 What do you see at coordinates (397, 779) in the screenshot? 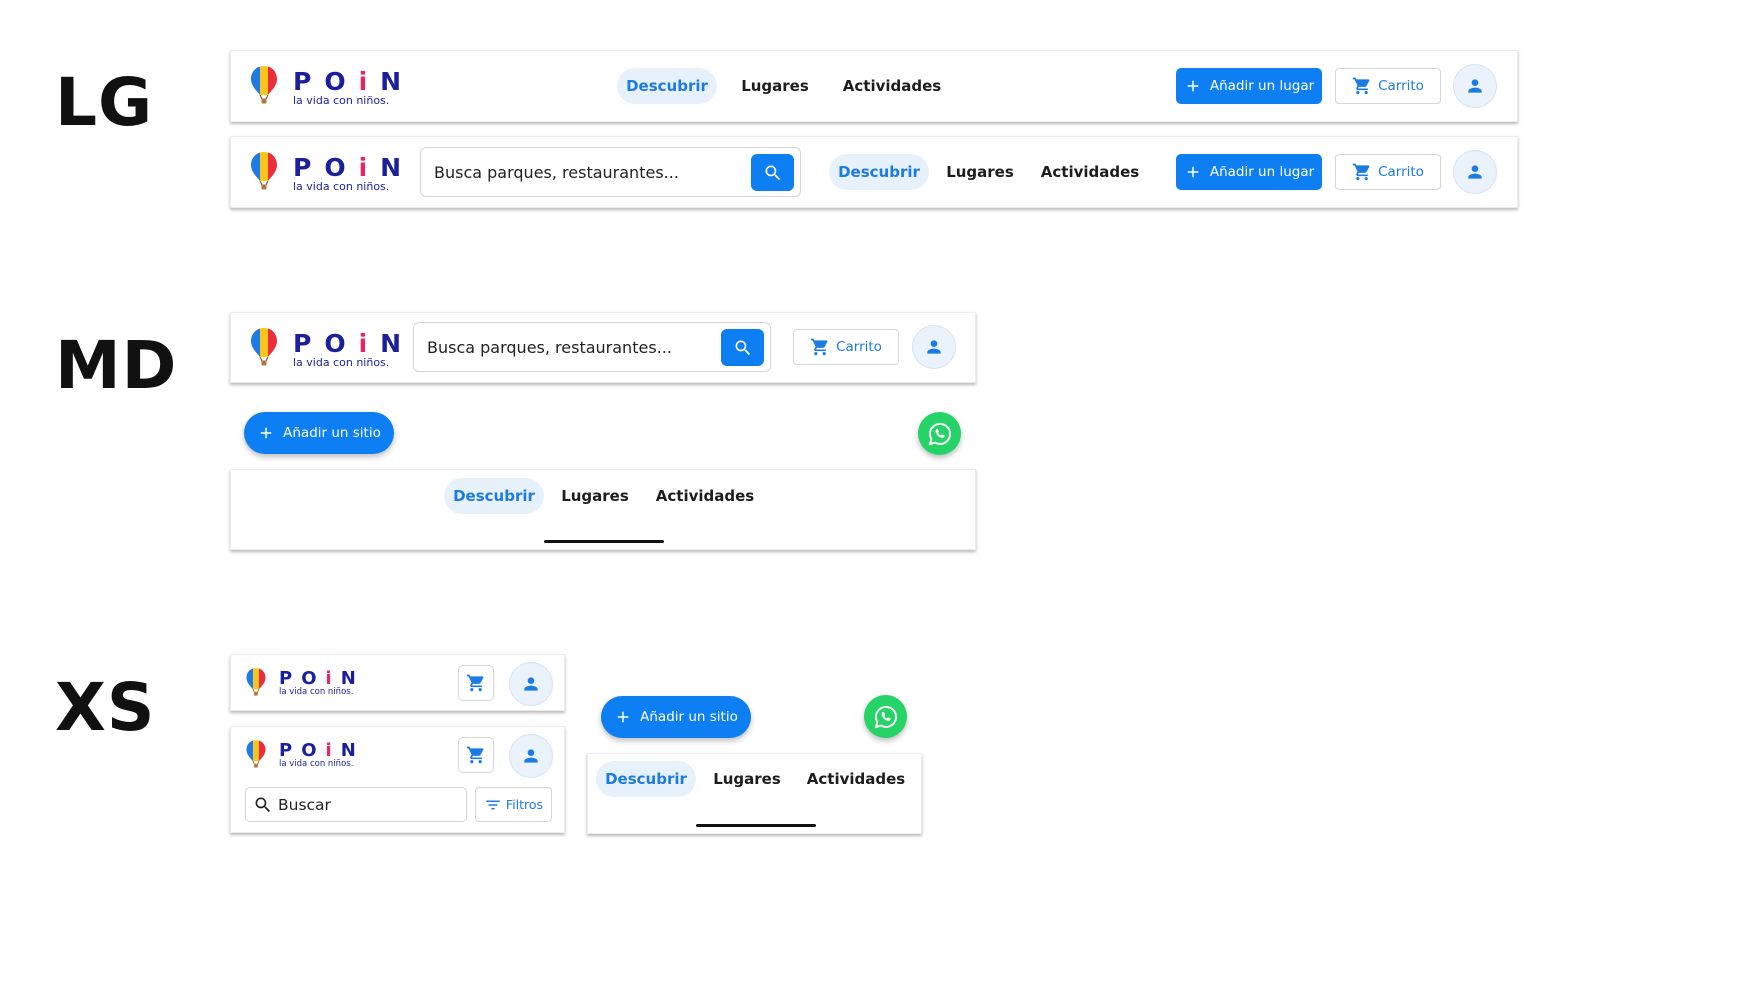
I see `xs-header-with-search: POiN la vida con niños. Buscar Filtros` at bounding box center [397, 779].